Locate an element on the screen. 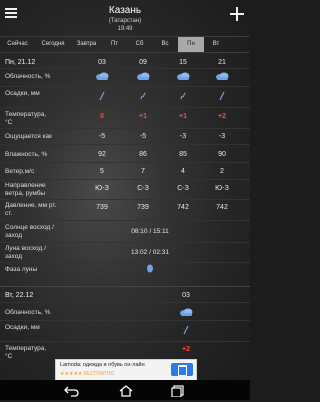 The width and height of the screenshot is (320, 402). region-name: (Татарстан) is located at coordinates (125, 21).